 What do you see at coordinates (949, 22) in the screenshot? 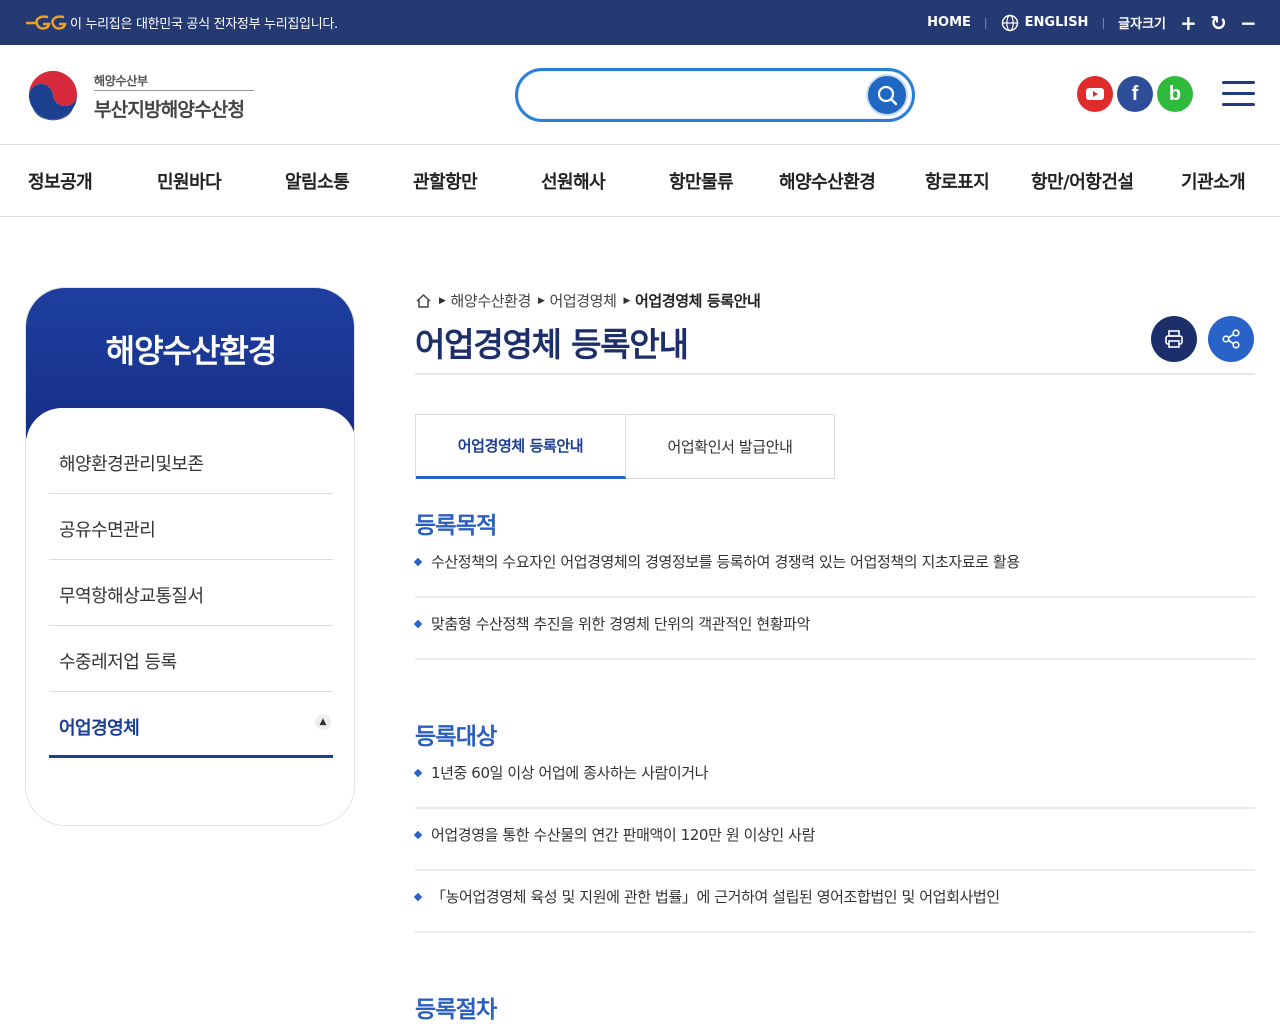
I see `home-link: HOME` at bounding box center [949, 22].